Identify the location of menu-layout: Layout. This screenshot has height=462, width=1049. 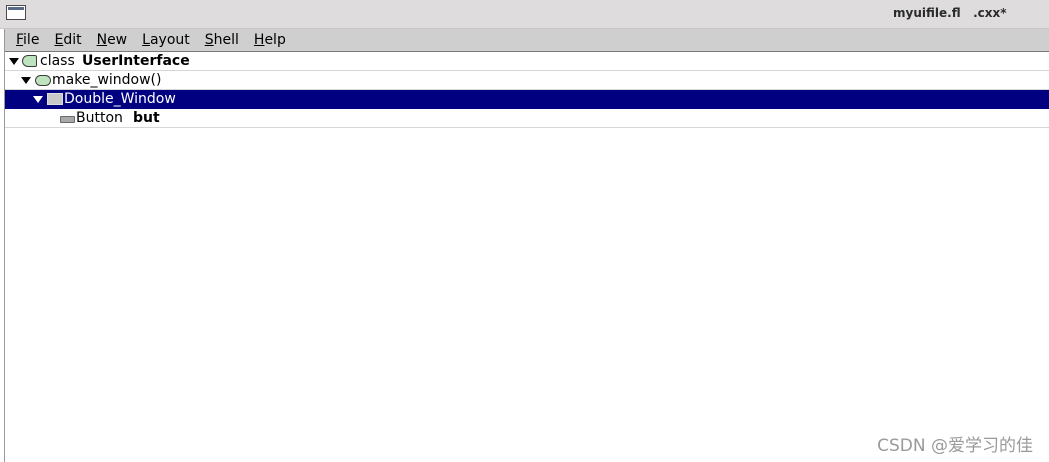
(166, 40).